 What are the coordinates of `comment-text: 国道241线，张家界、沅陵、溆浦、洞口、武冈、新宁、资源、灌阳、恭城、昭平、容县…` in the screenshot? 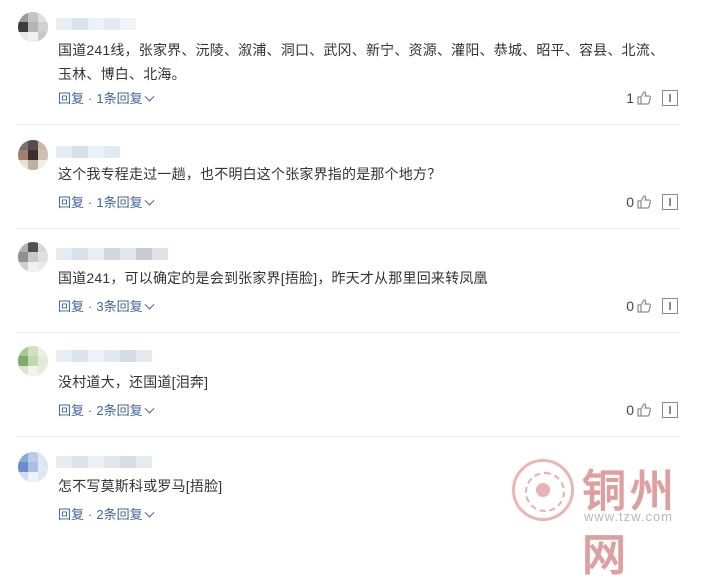 It's located at (361, 62).